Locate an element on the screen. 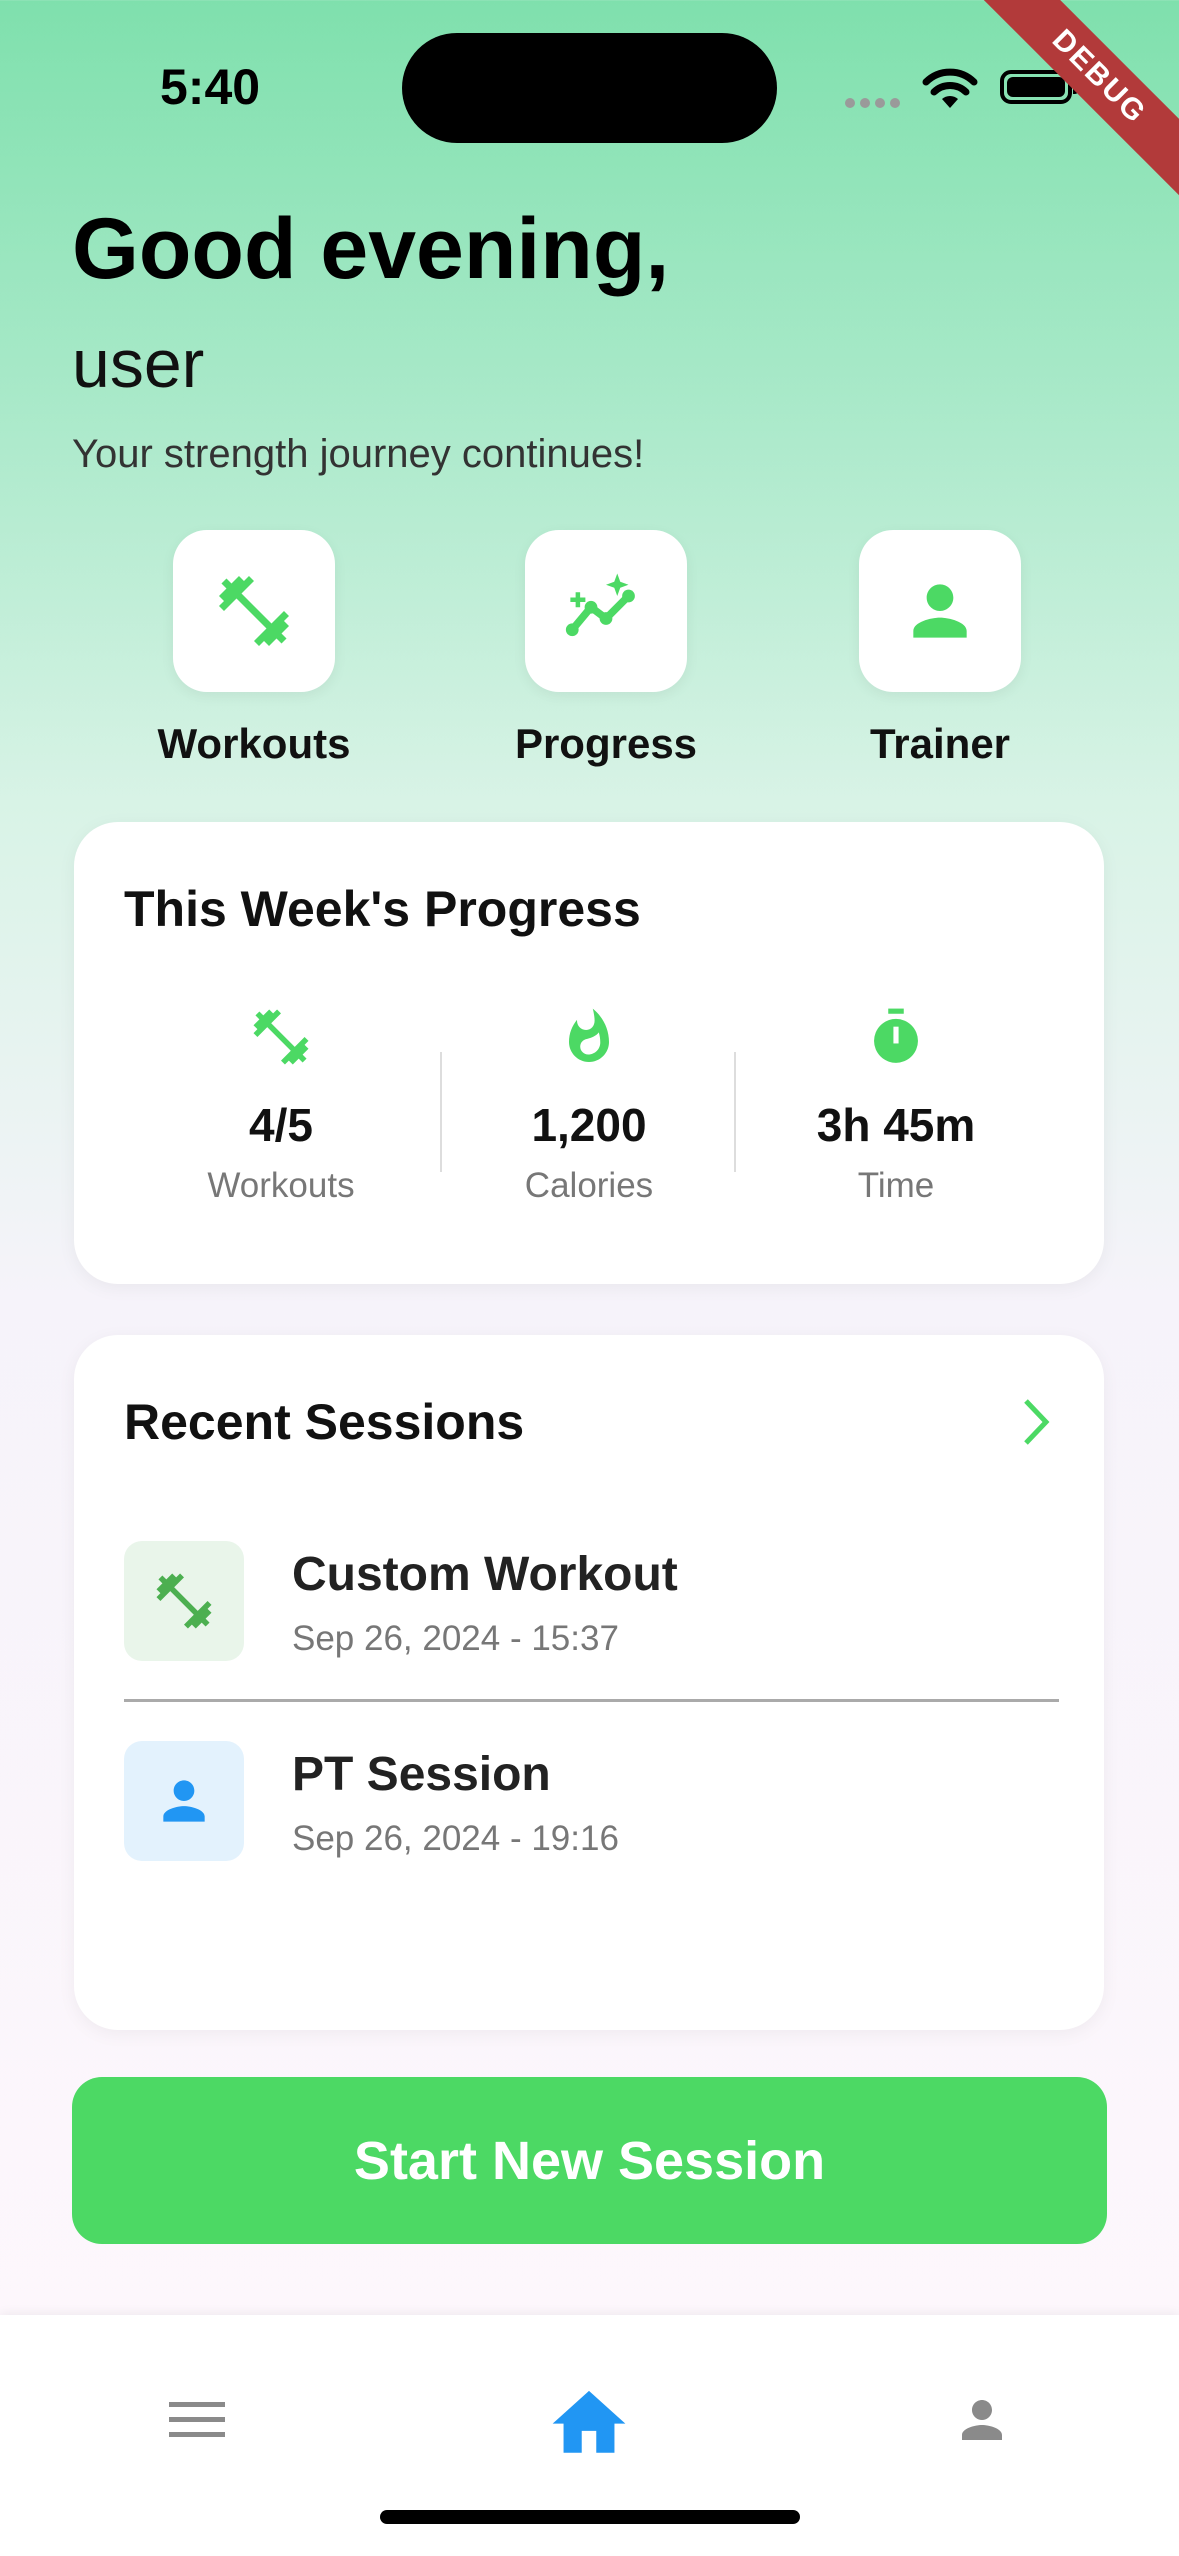 The height and width of the screenshot is (2556, 1179). status-time: 5:40 is located at coordinates (210, 87).